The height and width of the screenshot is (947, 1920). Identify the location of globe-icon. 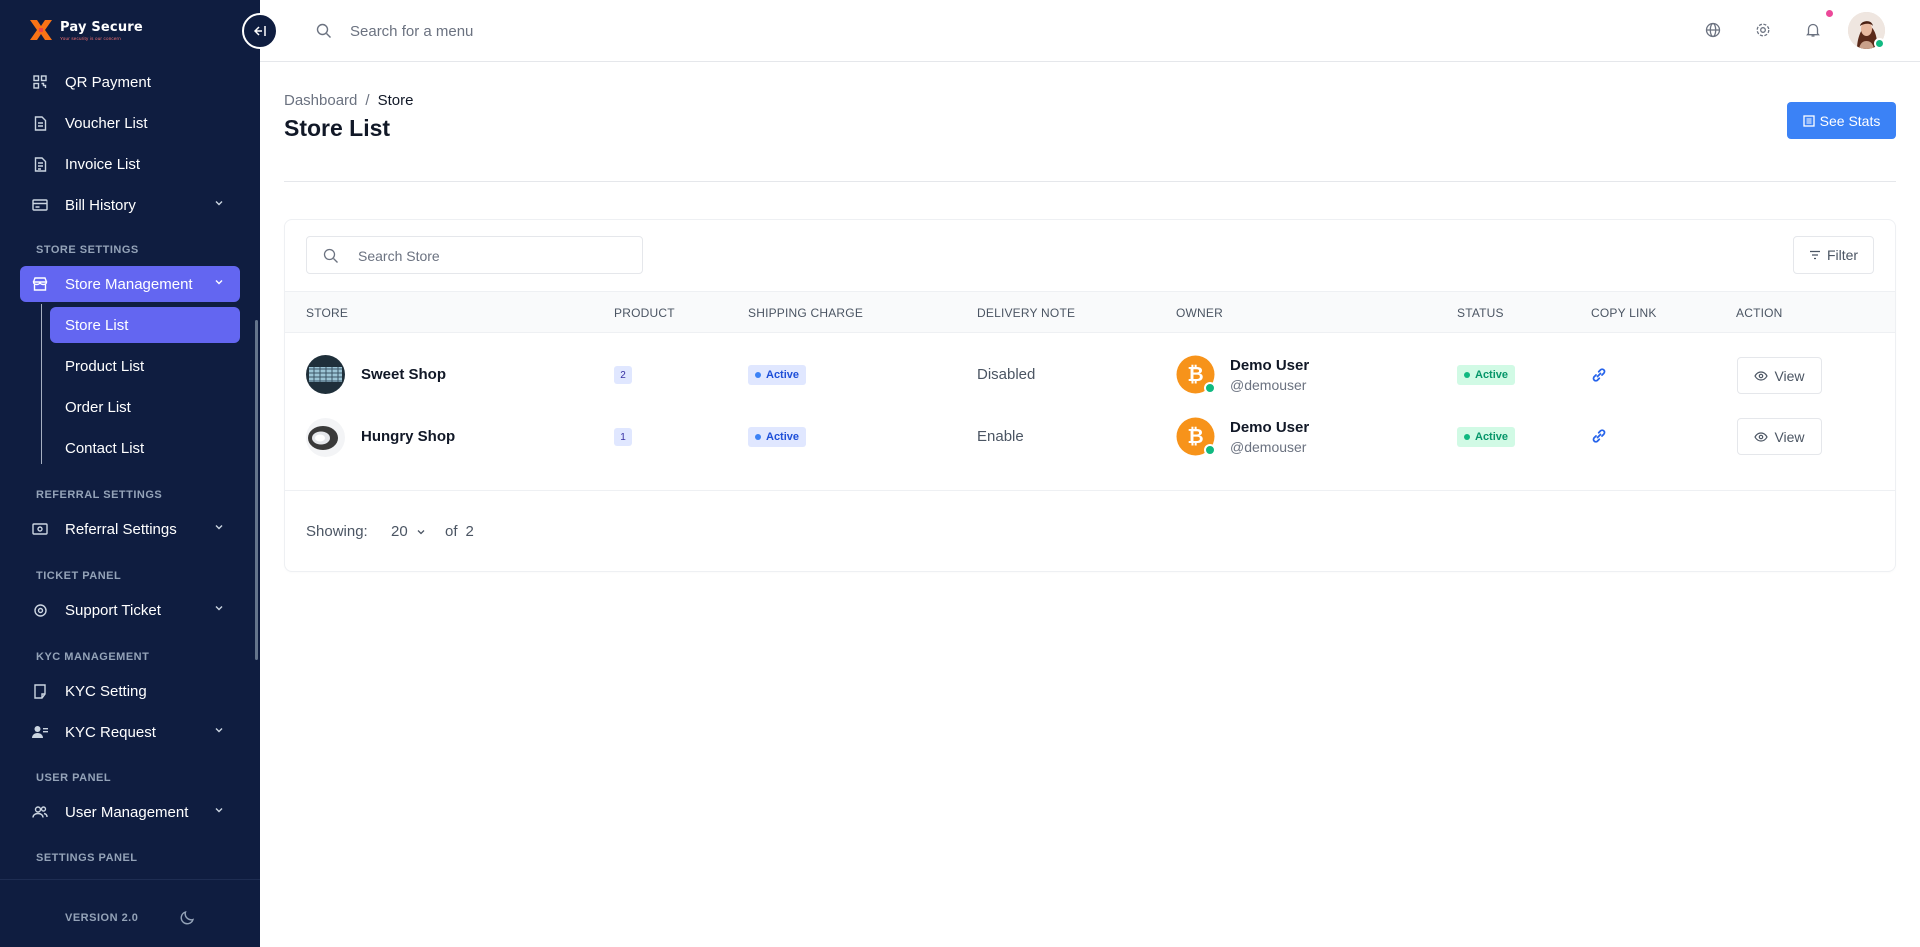
(1713, 30).